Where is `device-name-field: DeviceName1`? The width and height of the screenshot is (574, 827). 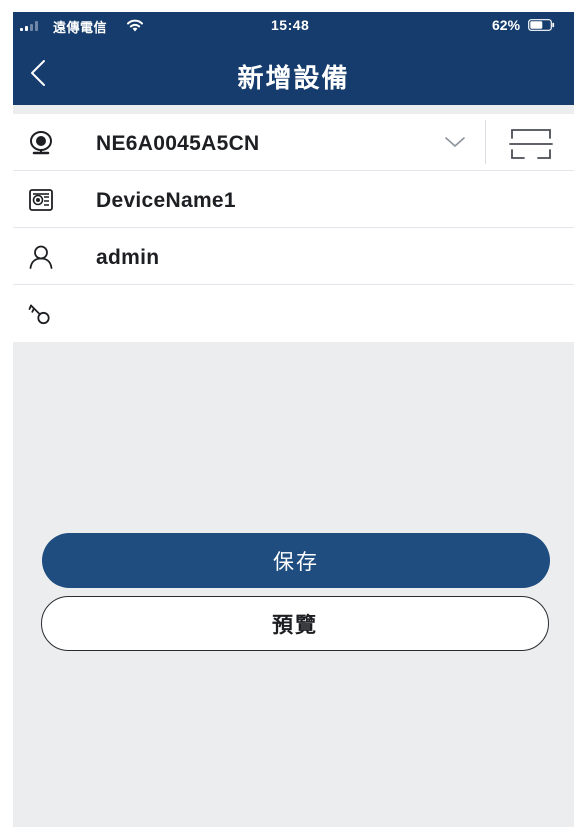 device-name-field: DeviceName1 is located at coordinates (261, 201).